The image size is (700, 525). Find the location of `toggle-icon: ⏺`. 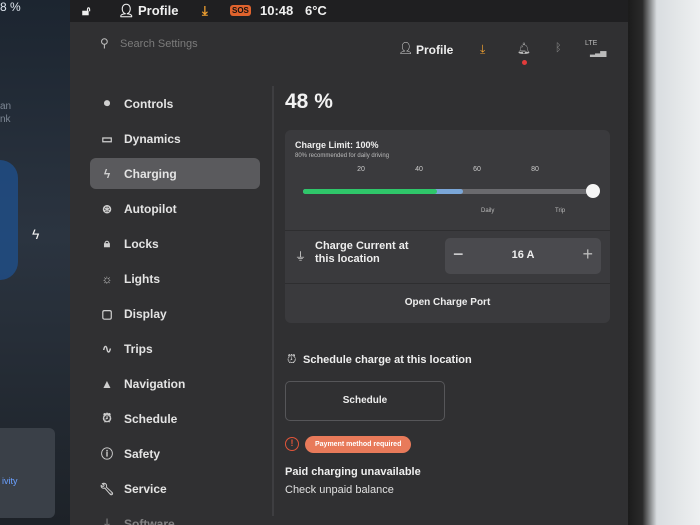

toggle-icon: ⏺ is located at coordinates (106, 103).